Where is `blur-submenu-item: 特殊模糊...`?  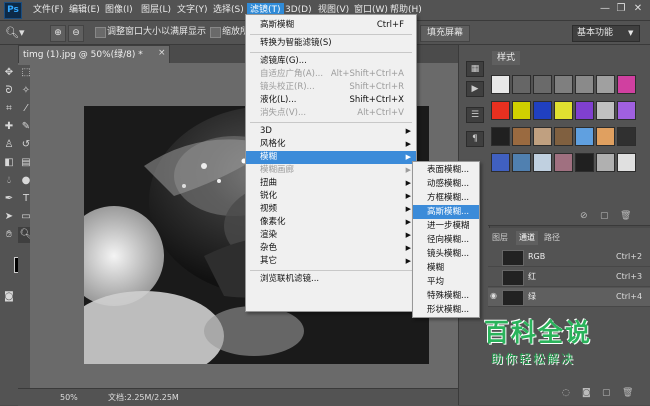 blur-submenu-item: 特殊模糊... is located at coordinates (446, 296).